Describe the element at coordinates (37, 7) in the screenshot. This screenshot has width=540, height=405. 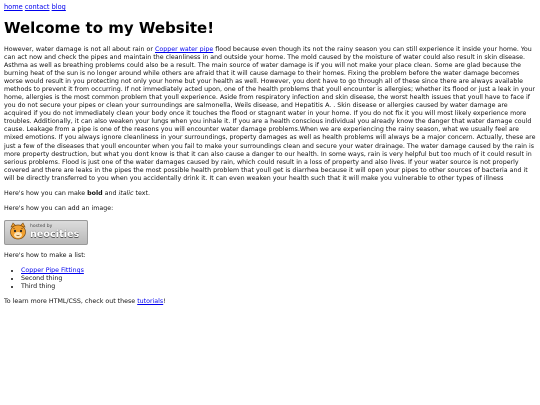
I see `nav-link-contact: contact` at that location.